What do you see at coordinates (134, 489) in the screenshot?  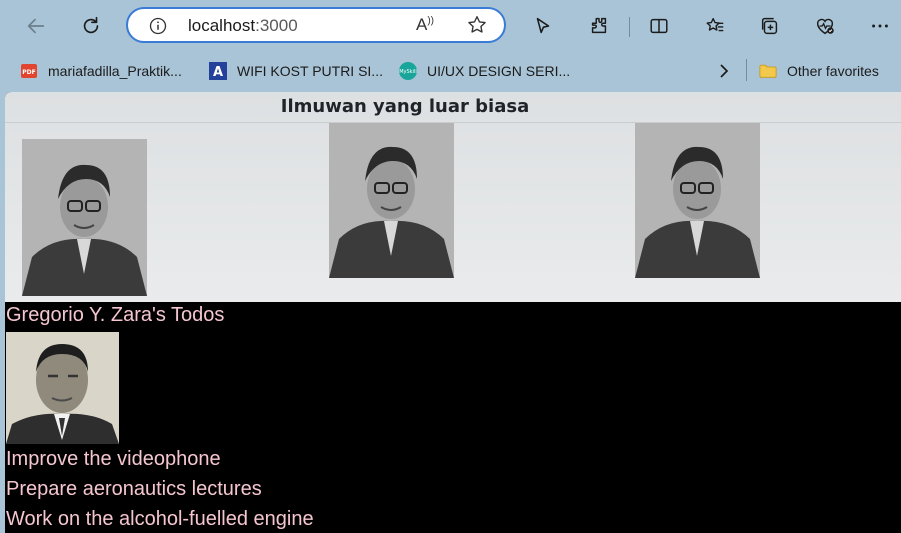 I see `todo-item: Prepare aeronautics lectures` at bounding box center [134, 489].